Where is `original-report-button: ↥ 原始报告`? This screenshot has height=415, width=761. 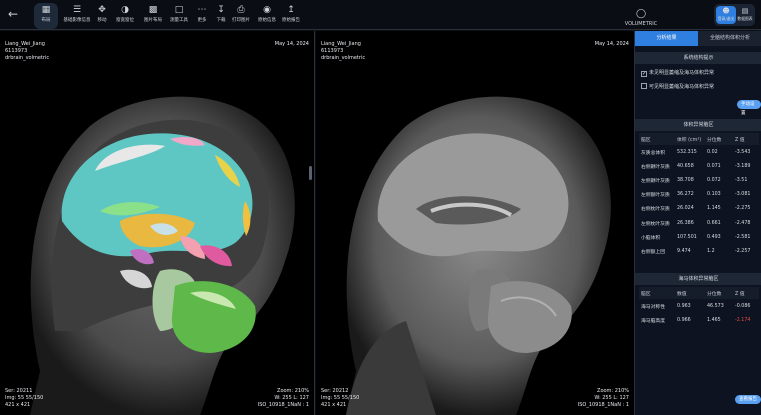
original-report-button: ↥ 原始报告 is located at coordinates (291, 16).